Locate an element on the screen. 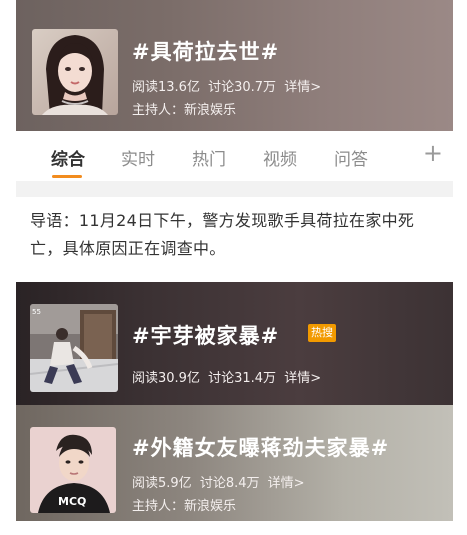 This screenshot has width=467, height=535. tab-comprehensive: 综合 is located at coordinates (68, 157).